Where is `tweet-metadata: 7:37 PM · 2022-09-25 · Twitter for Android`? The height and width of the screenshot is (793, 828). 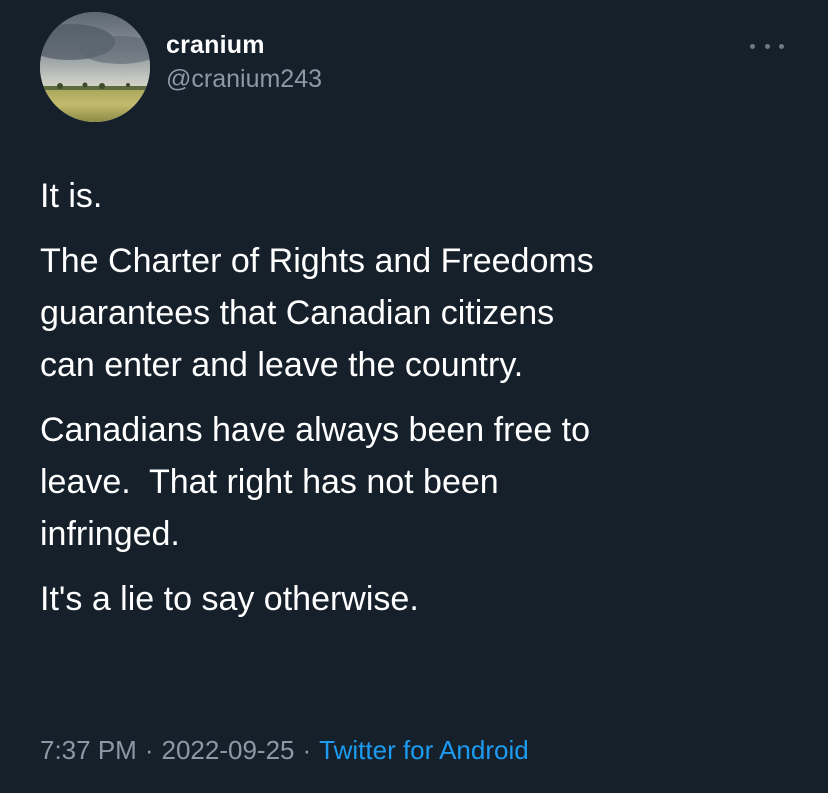 tweet-metadata: 7:37 PM · 2022-09-25 · Twitter for Android is located at coordinates (284, 750).